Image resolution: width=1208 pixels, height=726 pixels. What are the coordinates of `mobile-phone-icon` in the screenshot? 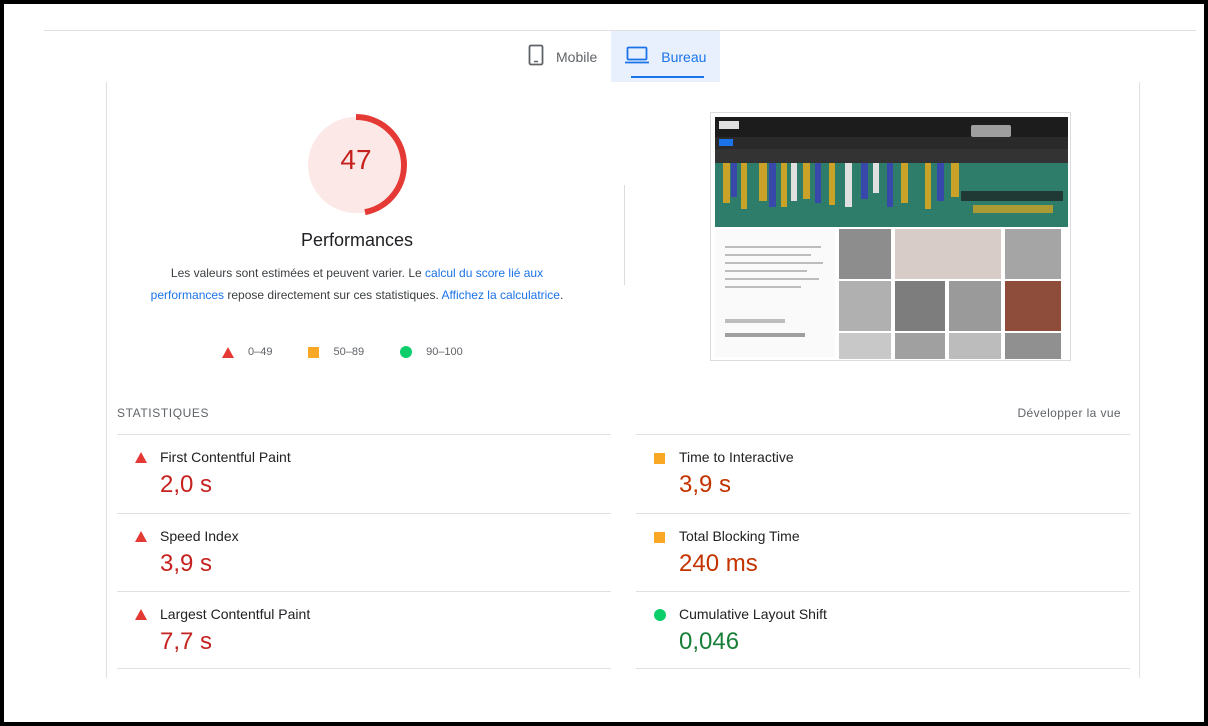 It's located at (536, 56).